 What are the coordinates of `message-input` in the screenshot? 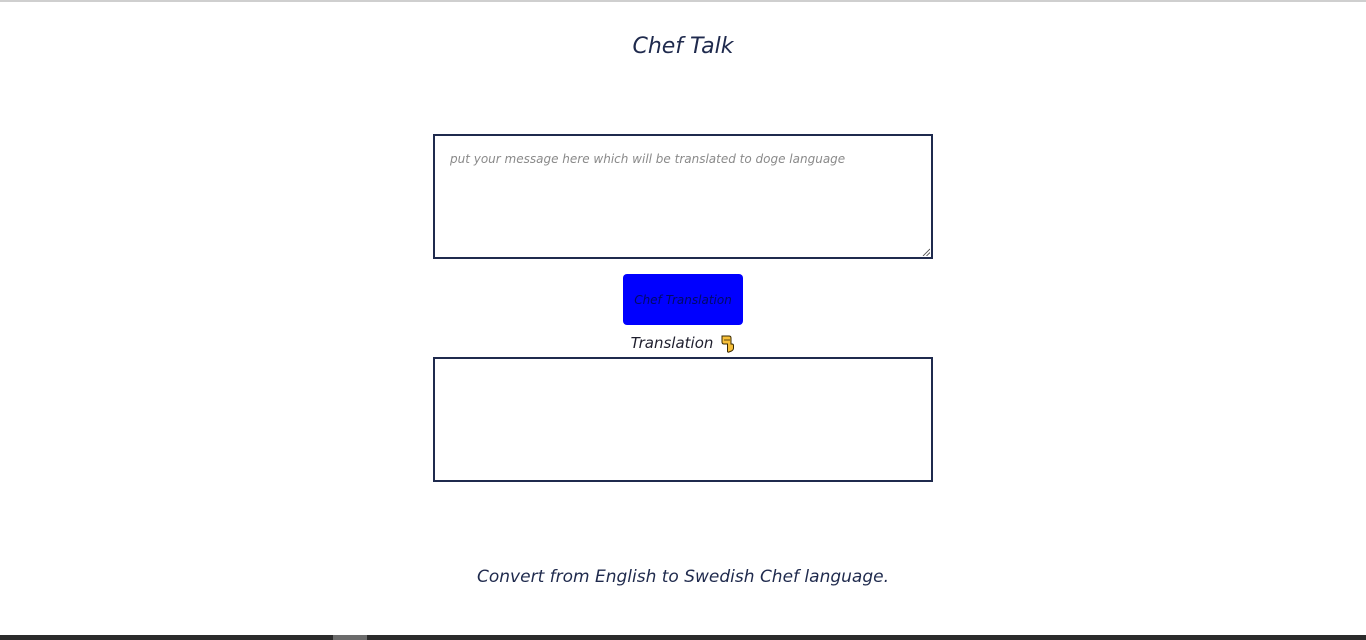 It's located at (683, 196).